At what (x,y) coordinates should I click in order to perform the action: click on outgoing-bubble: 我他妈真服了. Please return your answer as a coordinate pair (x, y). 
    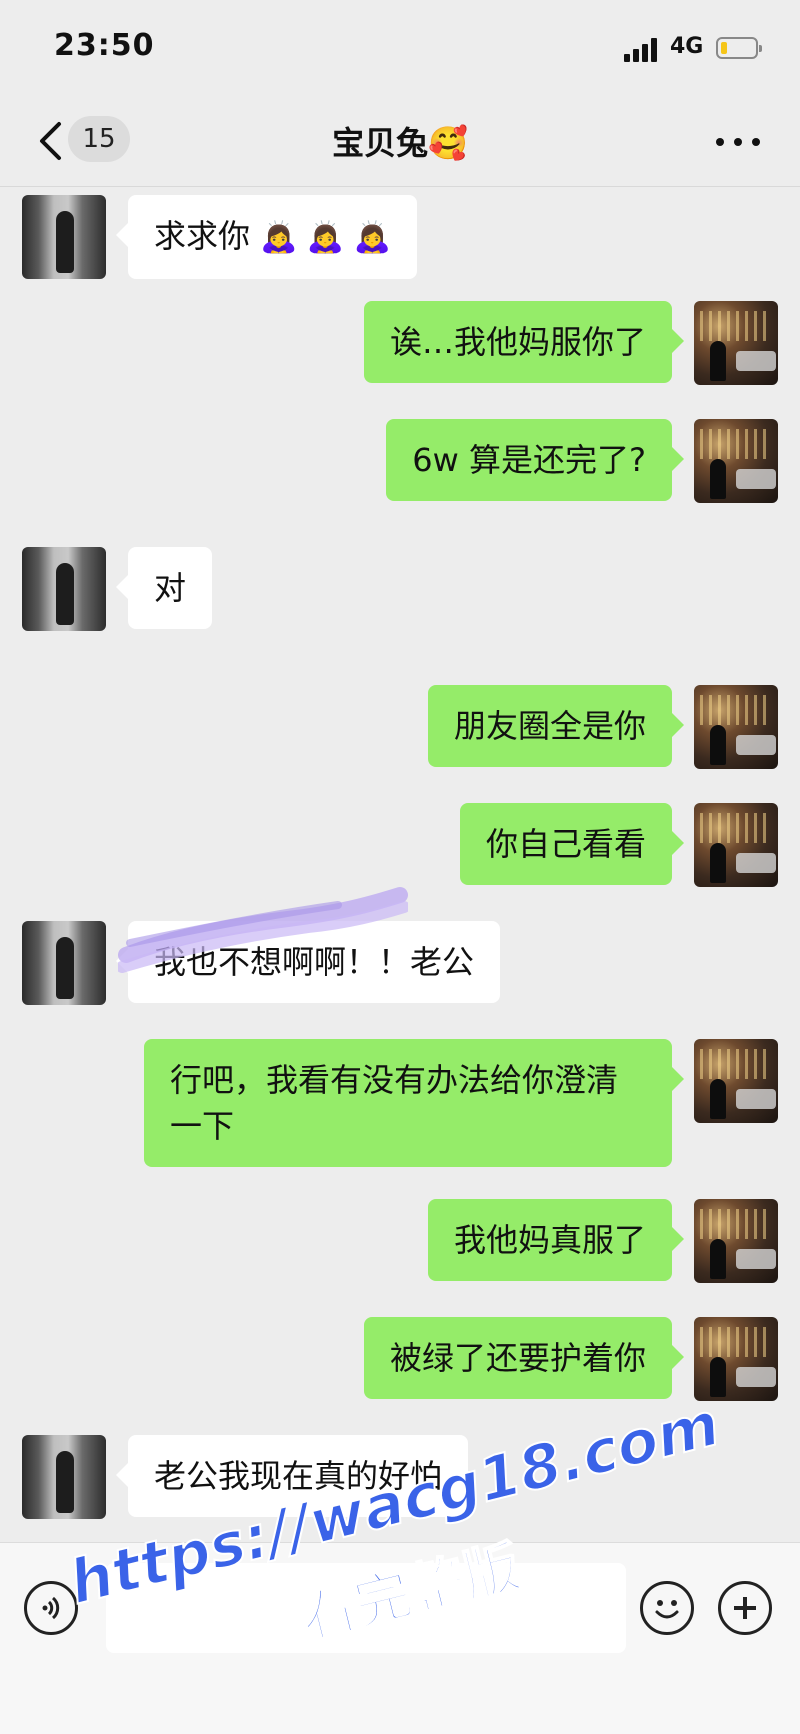
    Looking at the image, I should click on (556, 1240).